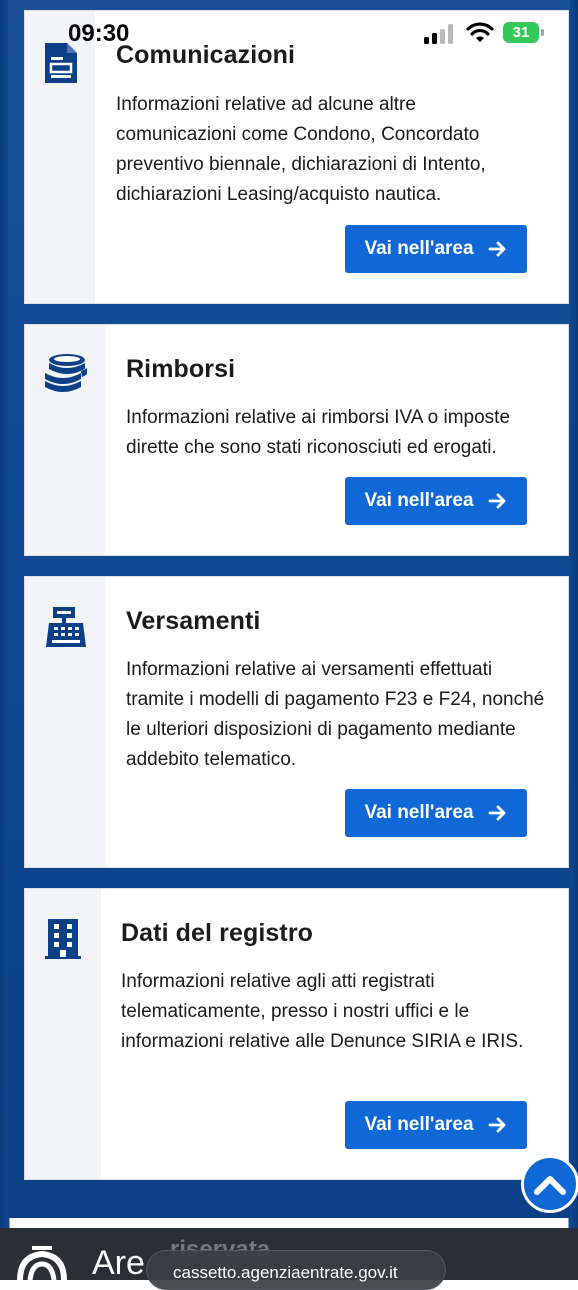 The width and height of the screenshot is (578, 1290). Describe the element at coordinates (181, 369) in the screenshot. I see `card-title: Rimborsi` at that location.